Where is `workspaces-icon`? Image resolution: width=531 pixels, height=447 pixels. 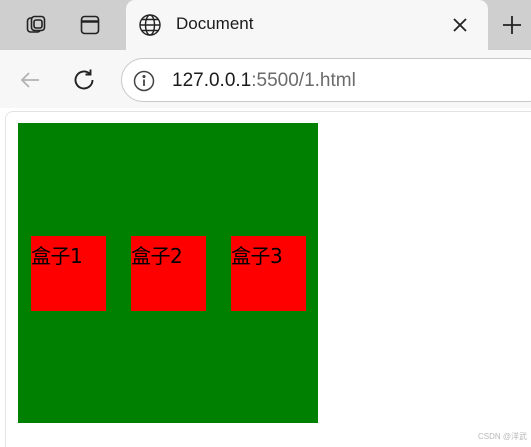
workspaces-icon is located at coordinates (36, 25).